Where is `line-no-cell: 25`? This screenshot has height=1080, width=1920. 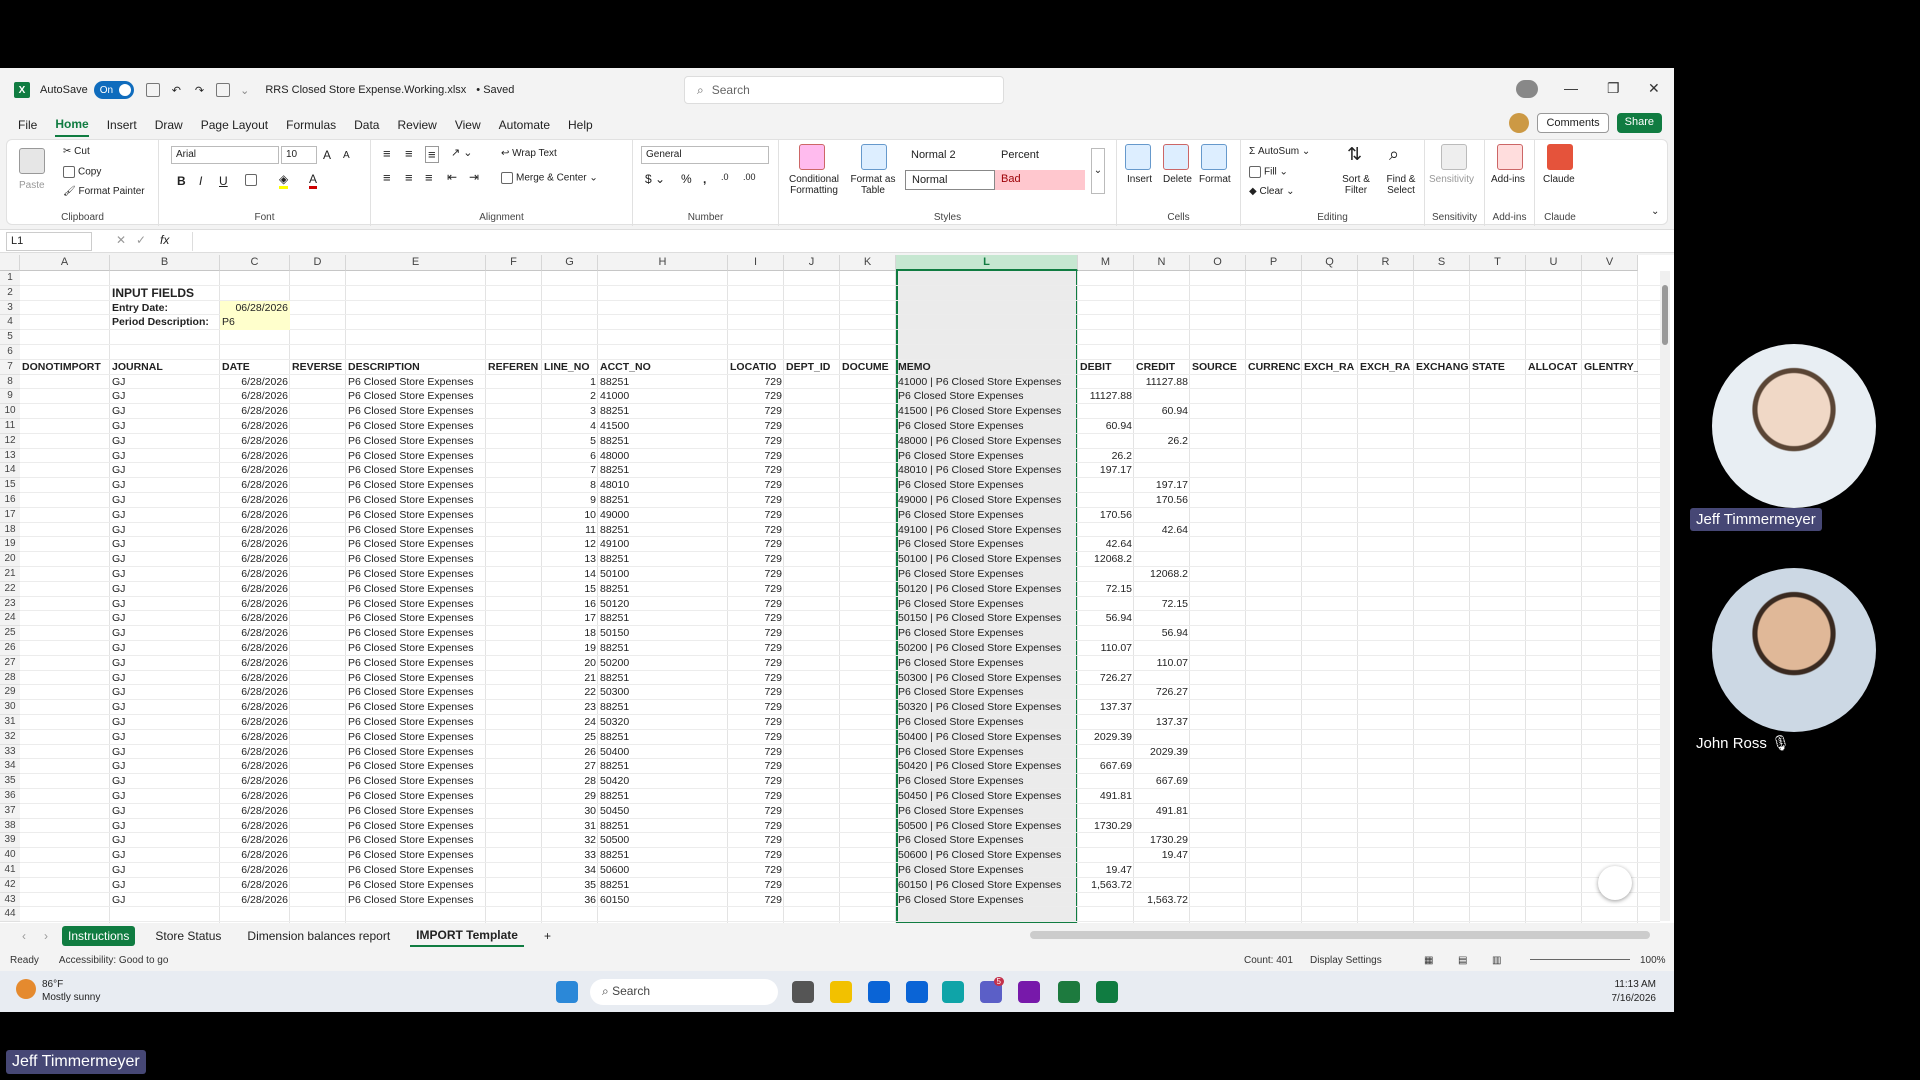 line-no-cell: 25 is located at coordinates (570, 737).